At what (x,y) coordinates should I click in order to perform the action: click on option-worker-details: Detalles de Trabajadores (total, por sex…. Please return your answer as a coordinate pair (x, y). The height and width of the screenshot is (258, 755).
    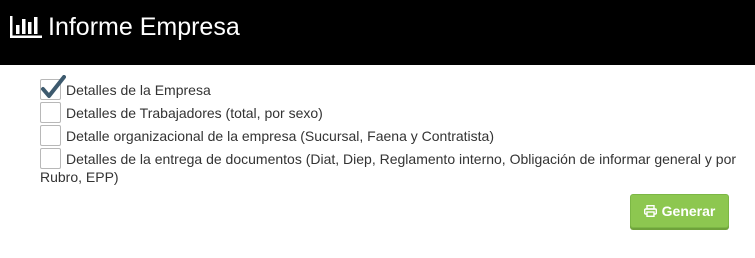
    Looking at the image, I should click on (395, 112).